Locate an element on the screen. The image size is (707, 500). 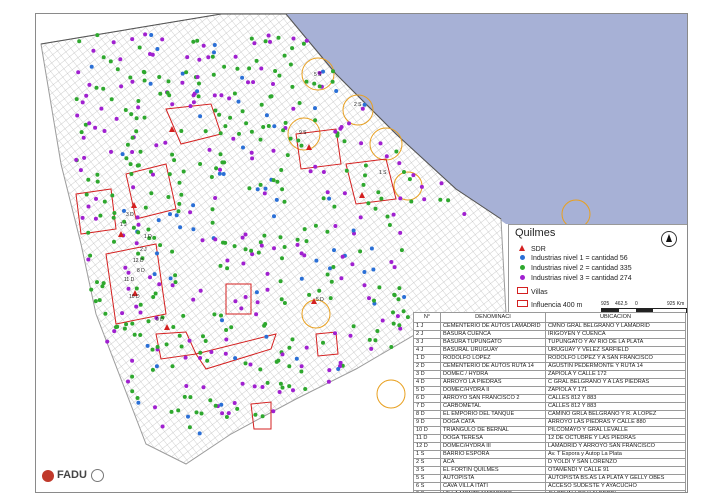
row-denominacion: DOMEC/HYDRA III is located at coordinates (493, 446).